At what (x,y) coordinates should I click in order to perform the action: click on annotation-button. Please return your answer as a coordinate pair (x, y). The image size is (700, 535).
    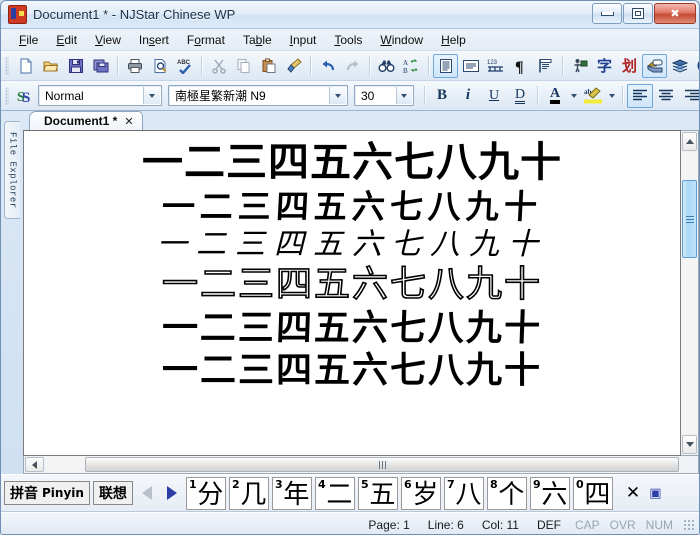
    Looking at the image, I should click on (654, 65).